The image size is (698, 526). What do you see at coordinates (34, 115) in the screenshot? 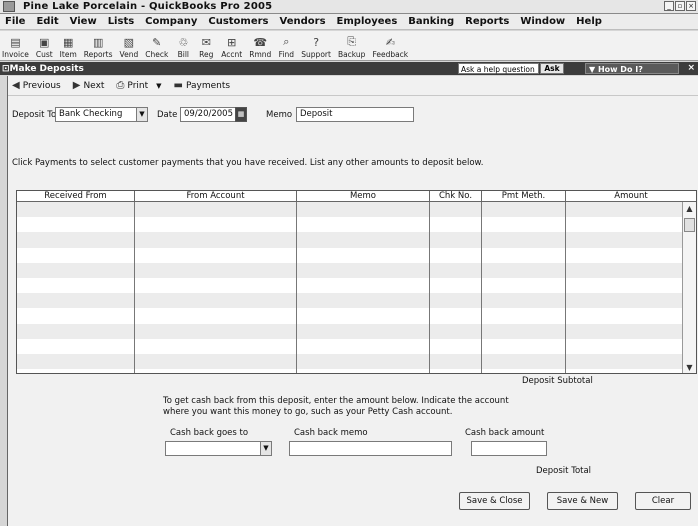
I see `deposit-to-label: Deposit To` at bounding box center [34, 115].